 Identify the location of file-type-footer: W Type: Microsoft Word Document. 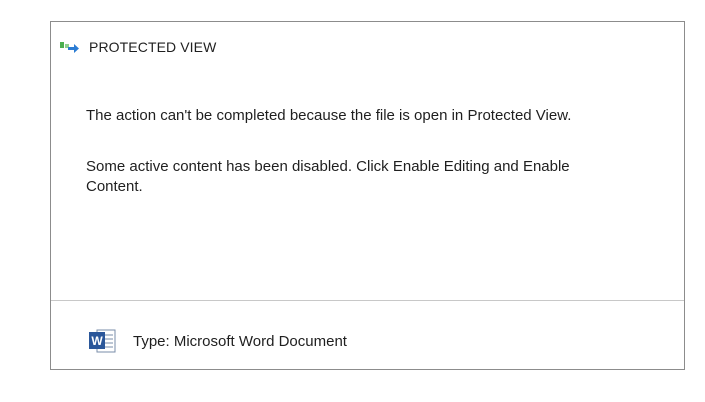
(217, 341).